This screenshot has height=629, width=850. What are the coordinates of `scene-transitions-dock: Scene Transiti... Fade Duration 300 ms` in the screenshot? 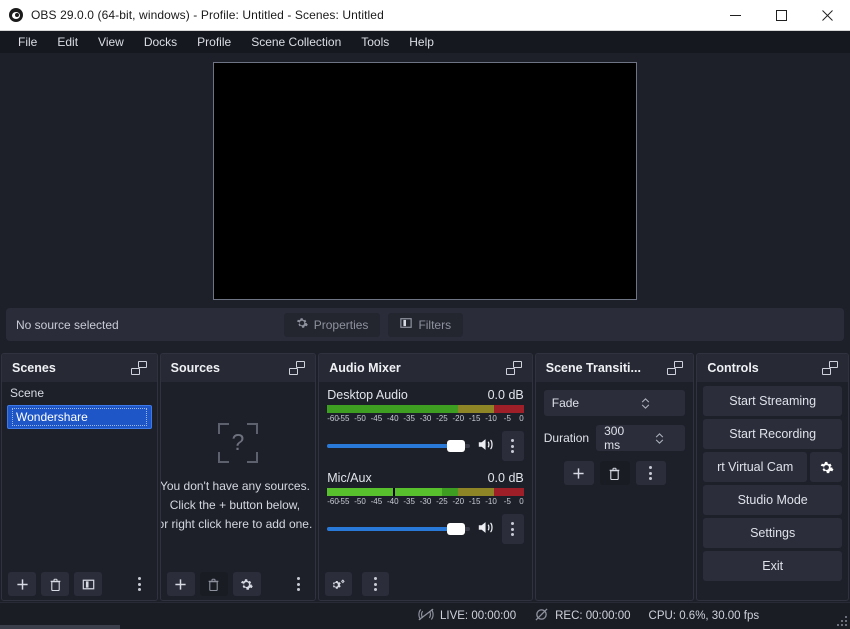 It's located at (614, 477).